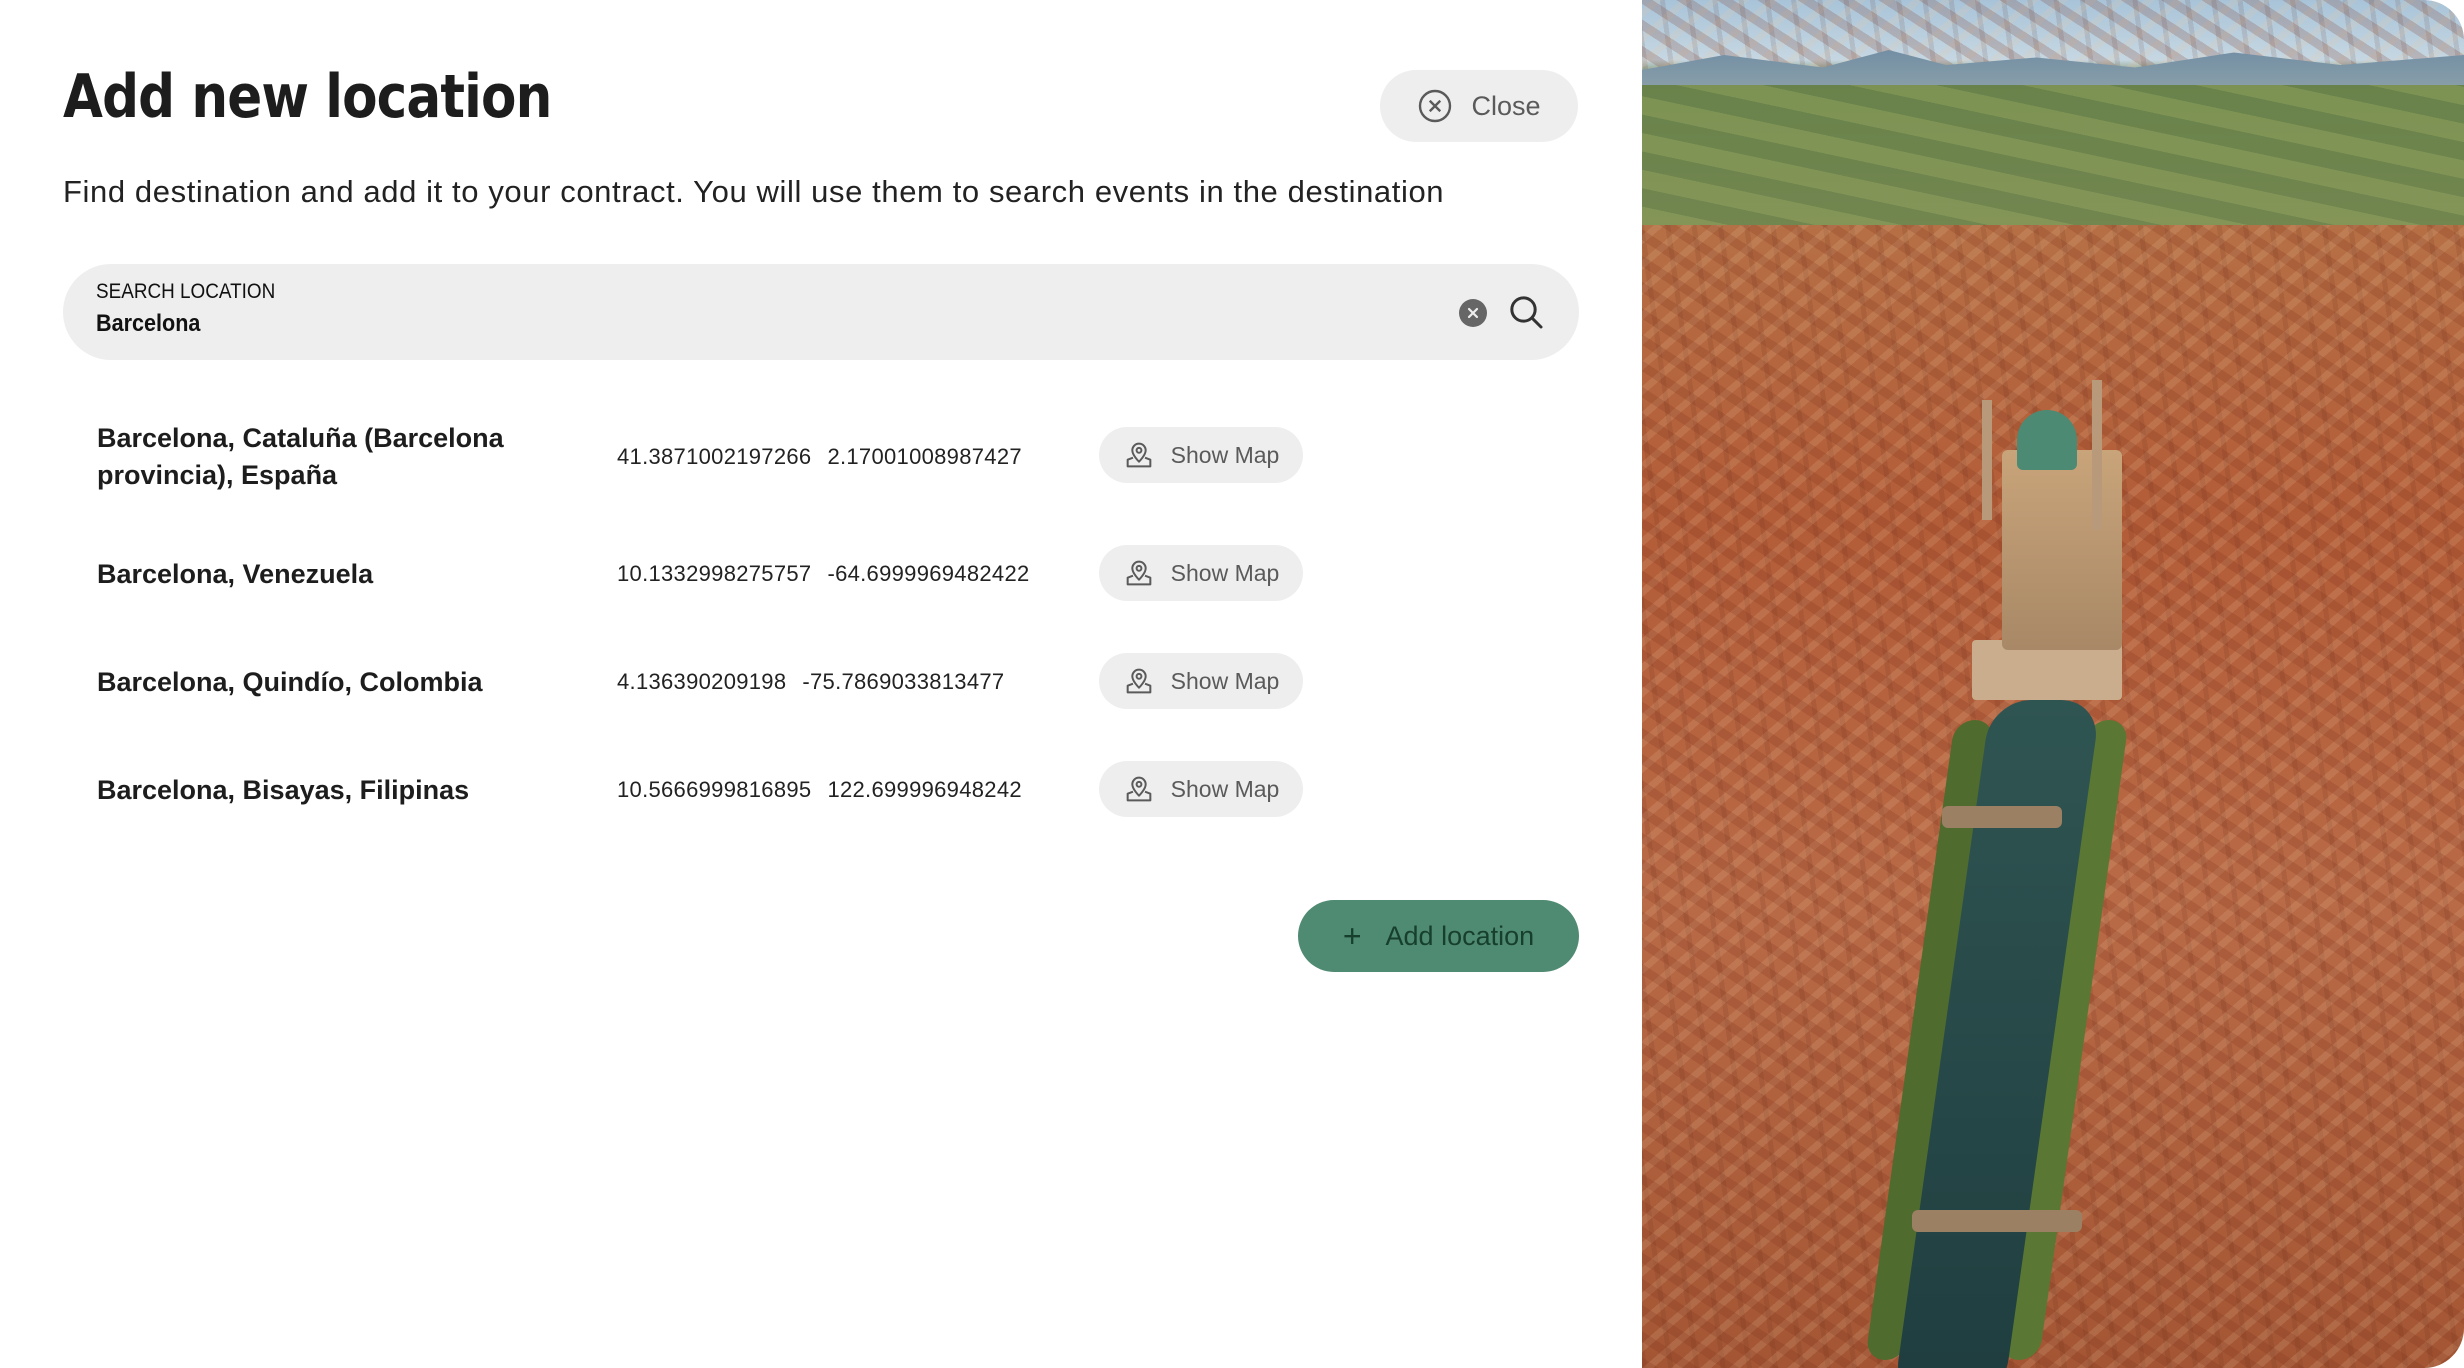 This screenshot has height=1368, width=2464. Describe the element at coordinates (1506, 105) in the screenshot. I see `close-button-label: Close` at that location.